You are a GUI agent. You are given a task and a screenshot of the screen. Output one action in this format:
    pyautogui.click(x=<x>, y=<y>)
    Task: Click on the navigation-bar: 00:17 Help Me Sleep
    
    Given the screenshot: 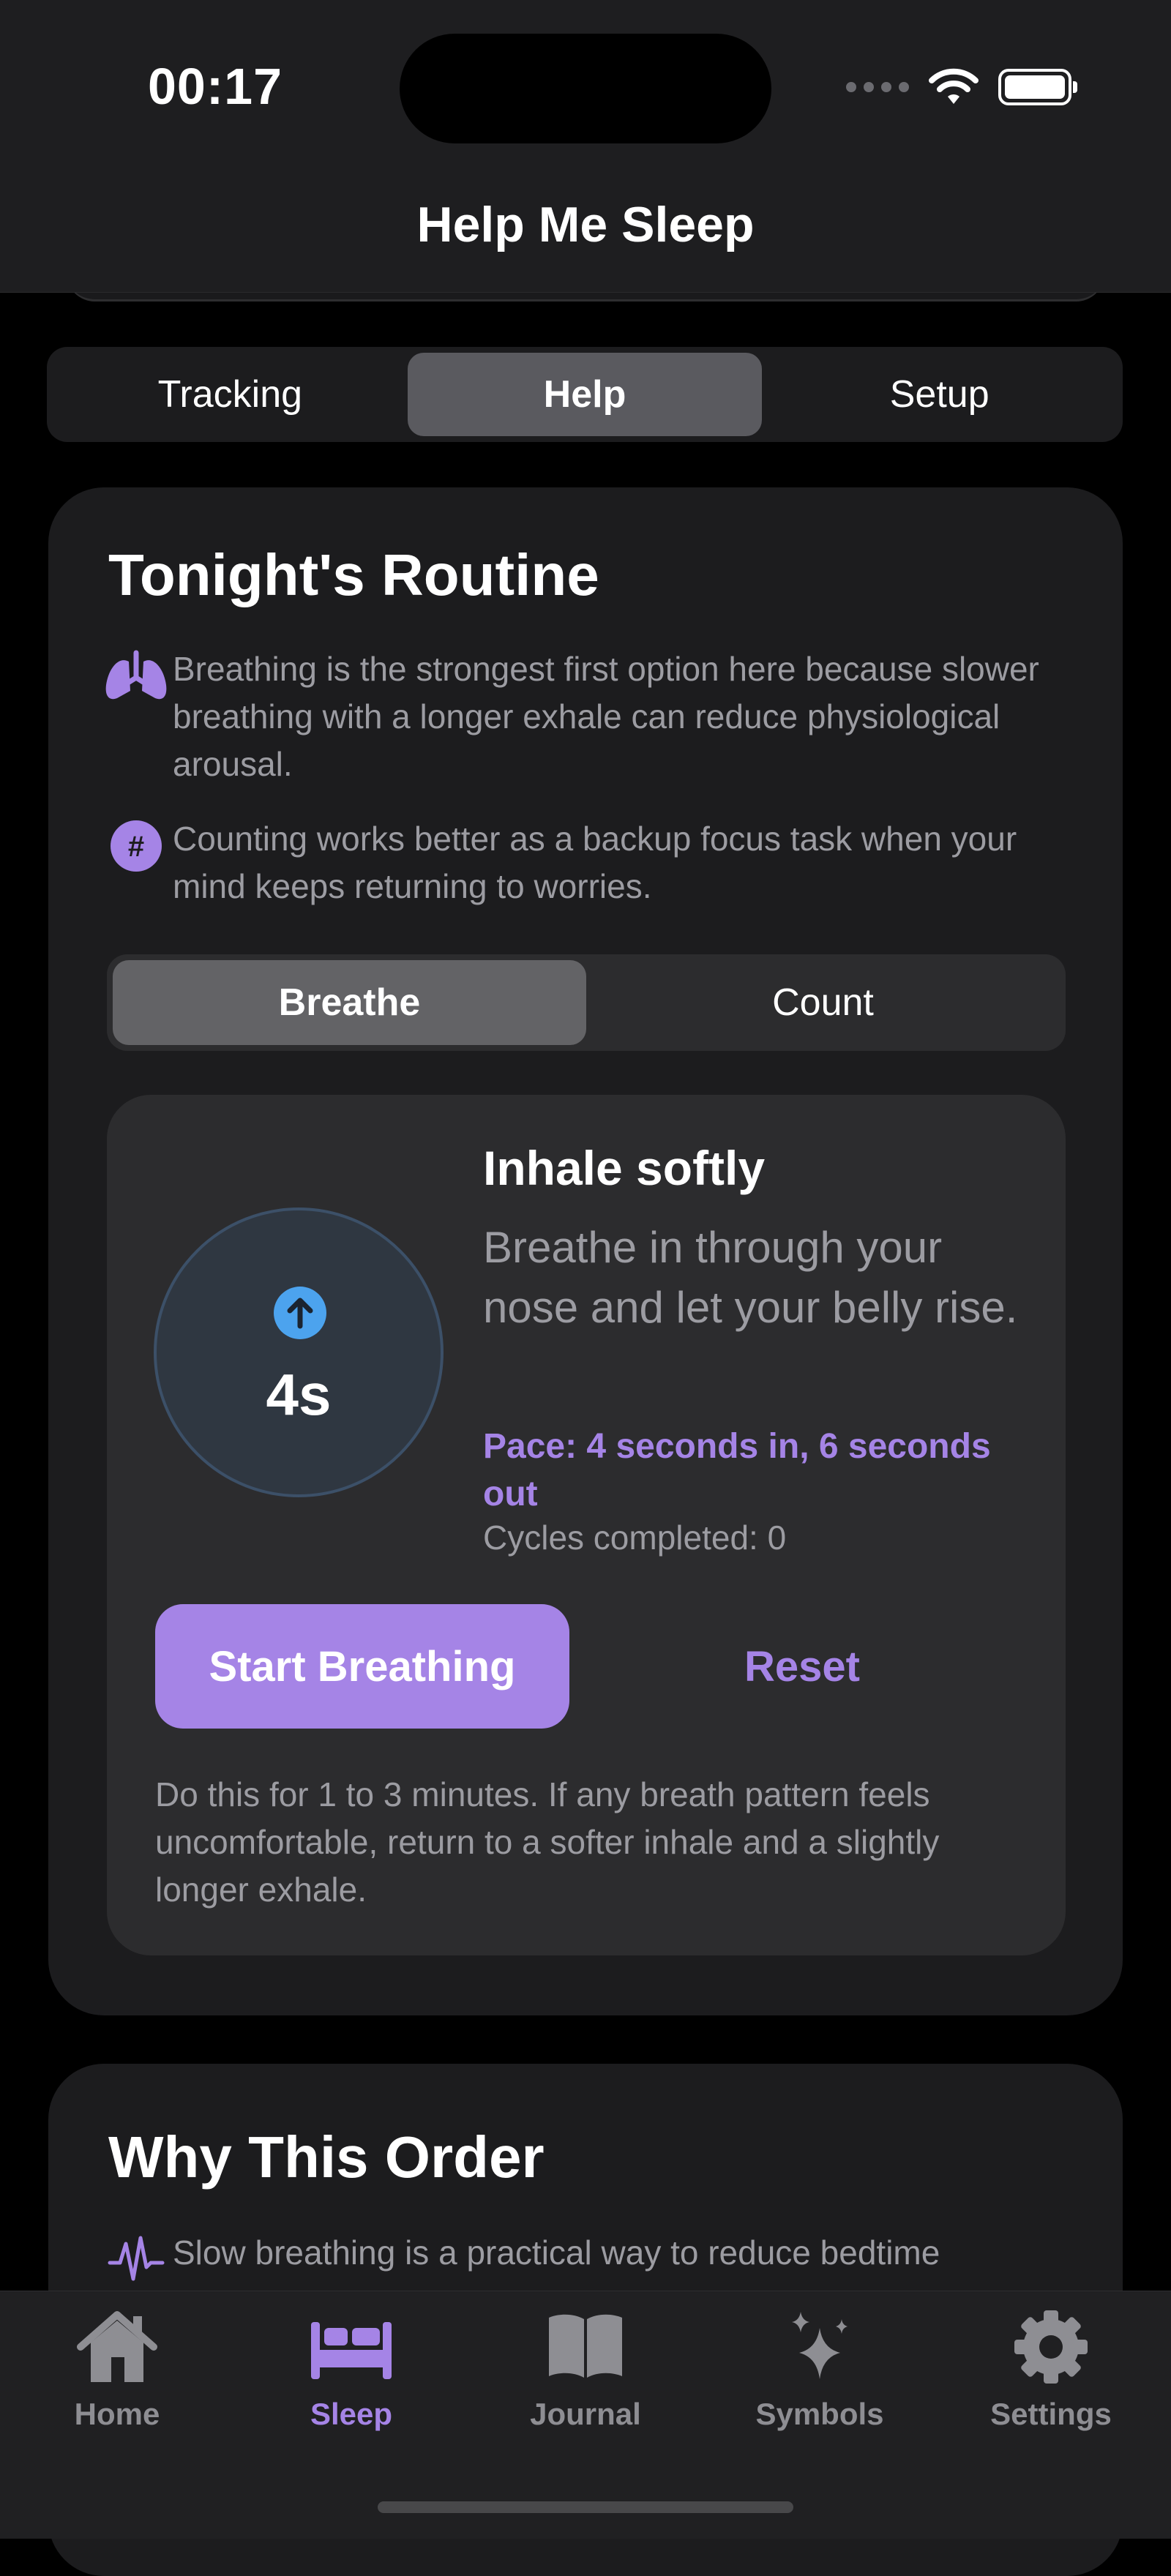 What is the action you would take?
    pyautogui.click(x=585, y=146)
    